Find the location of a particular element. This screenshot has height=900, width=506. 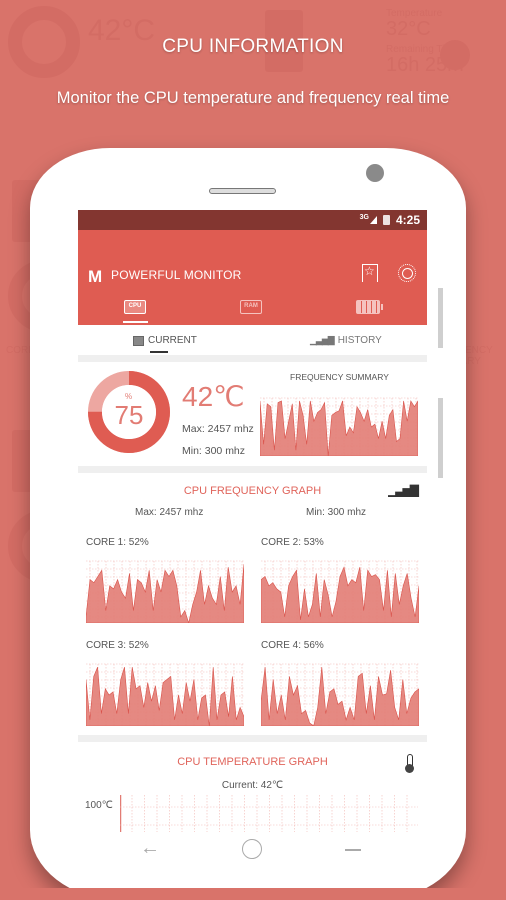

thermometer-icon is located at coordinates (409, 763).